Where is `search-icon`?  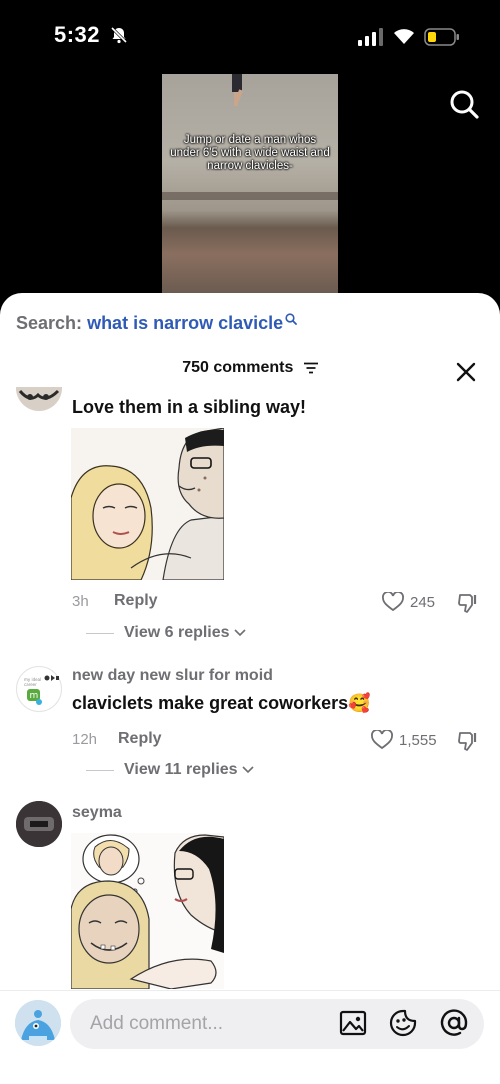 search-icon is located at coordinates (464, 104).